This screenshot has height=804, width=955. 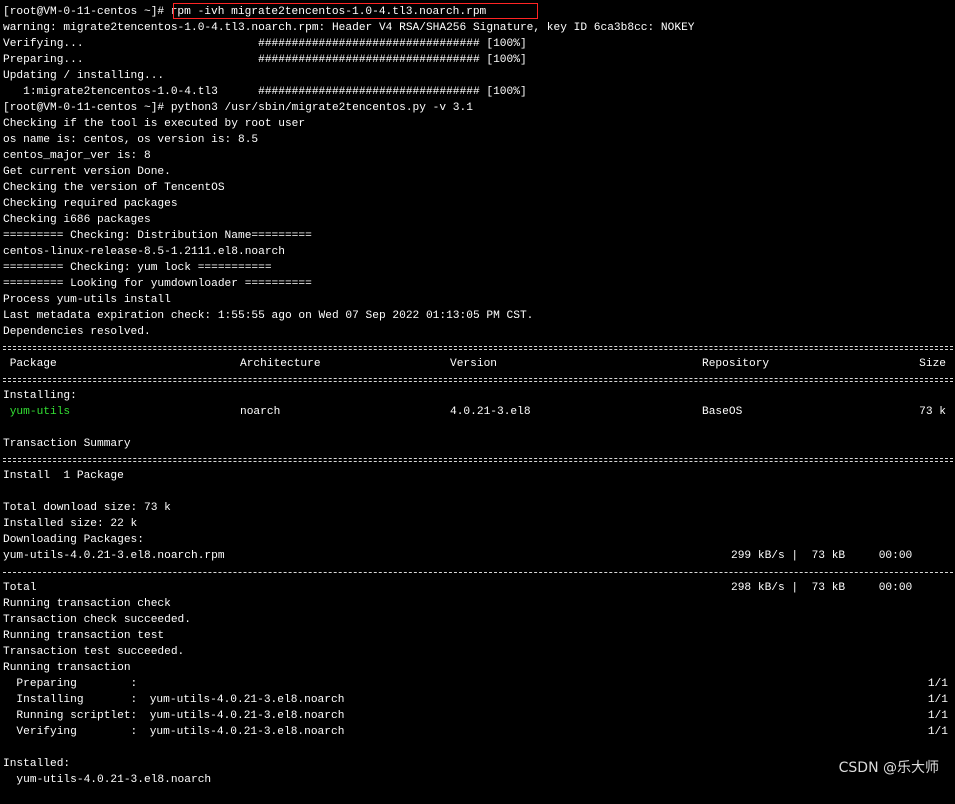 What do you see at coordinates (37, 412) in the screenshot?
I see `package-name: yum-utils` at bounding box center [37, 412].